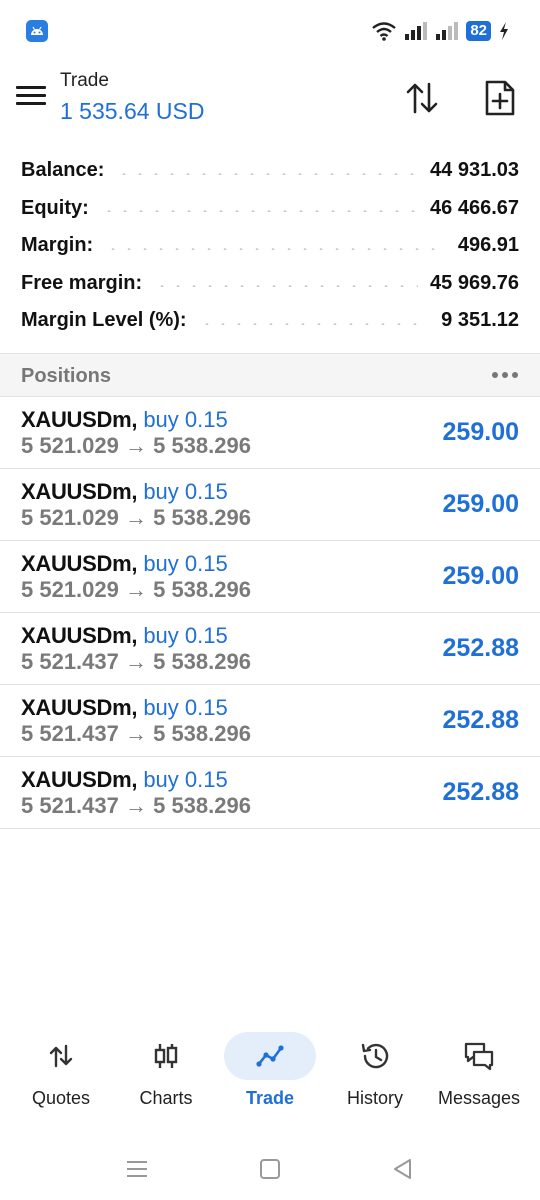 The height and width of the screenshot is (1200, 540). What do you see at coordinates (374, 1098) in the screenshot?
I see `nav-label: History` at bounding box center [374, 1098].